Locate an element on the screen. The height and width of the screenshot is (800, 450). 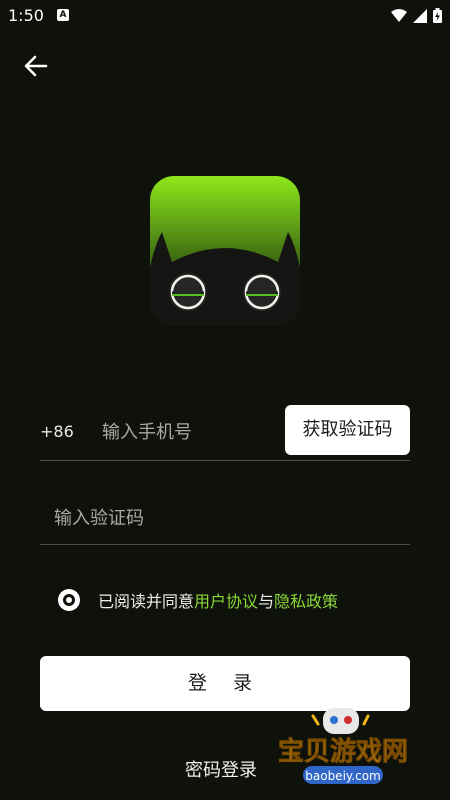
country-code: +86 is located at coordinates (57, 431).